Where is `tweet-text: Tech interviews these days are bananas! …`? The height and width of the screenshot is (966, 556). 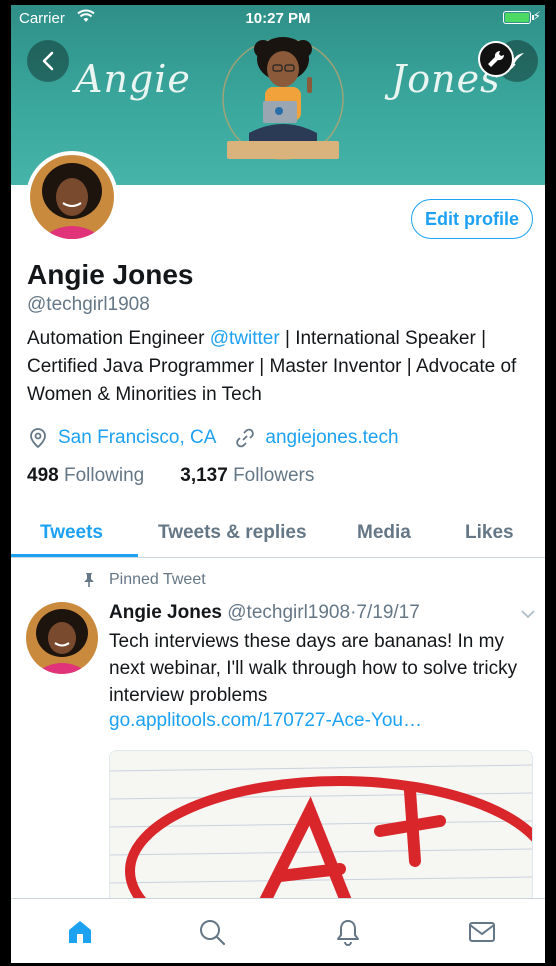
tweet-text: Tech interviews these days are bananas! … is located at coordinates (313, 668).